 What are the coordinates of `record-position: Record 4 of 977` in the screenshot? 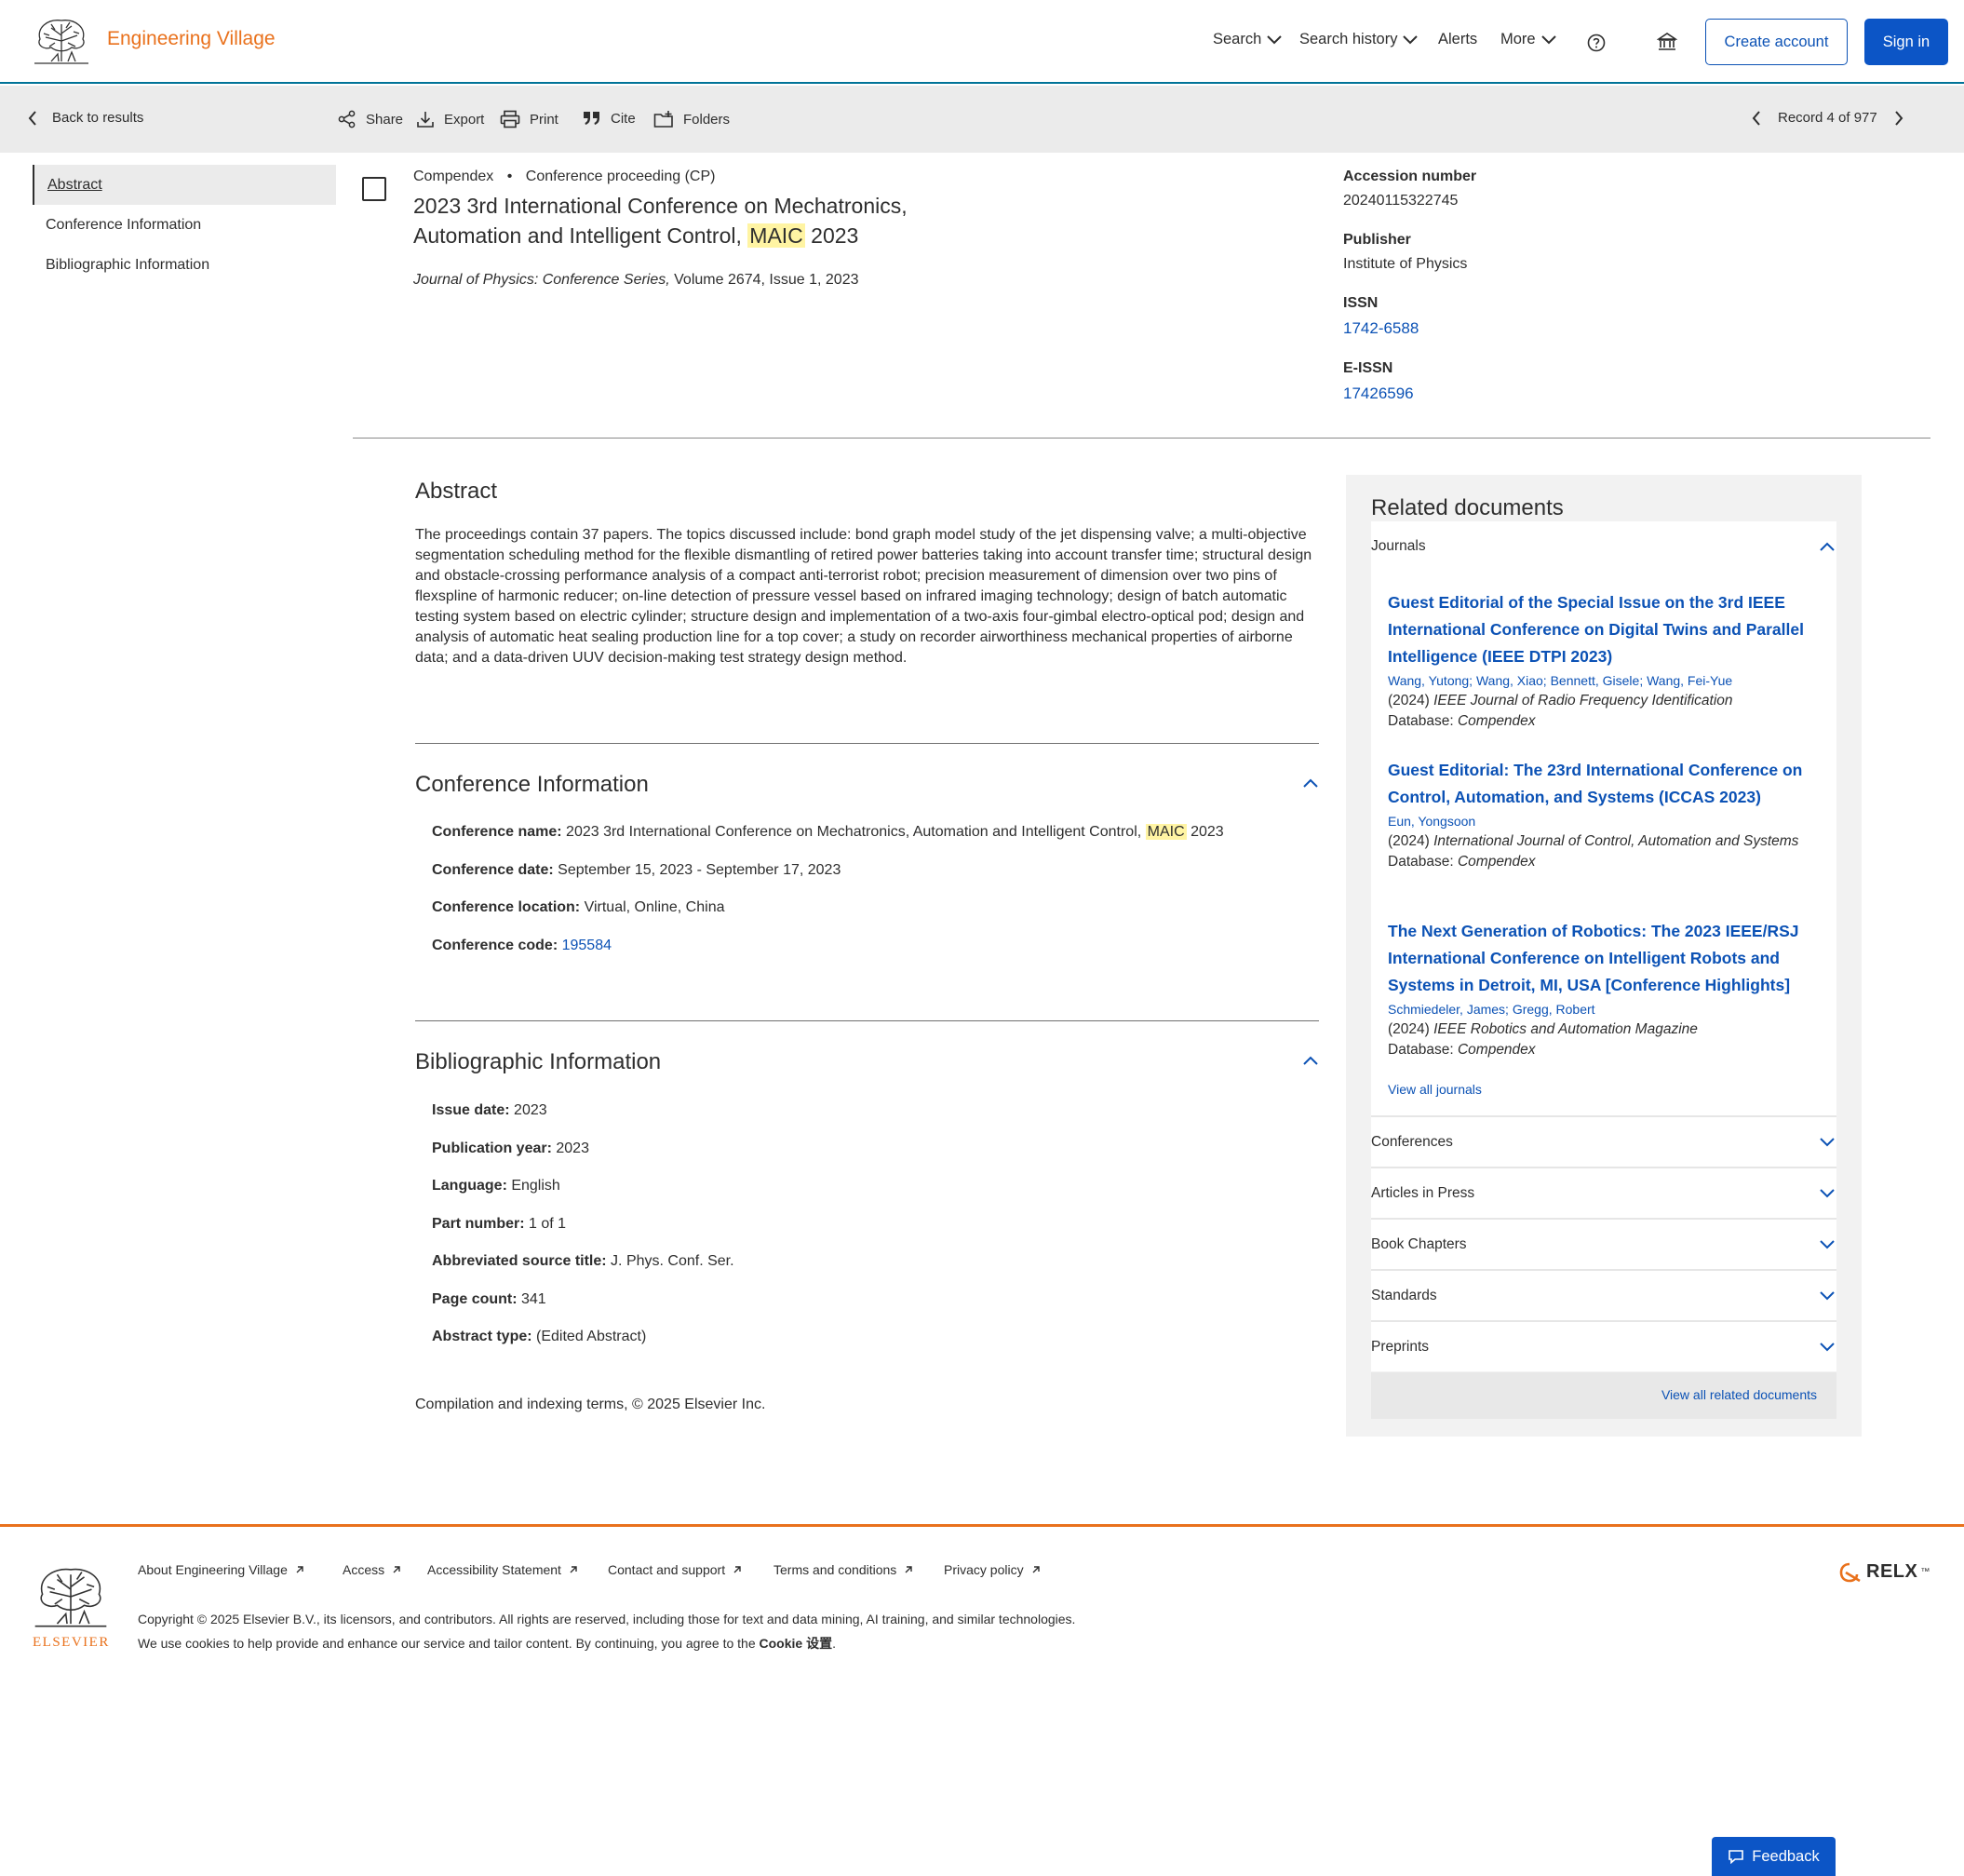 It's located at (1827, 118).